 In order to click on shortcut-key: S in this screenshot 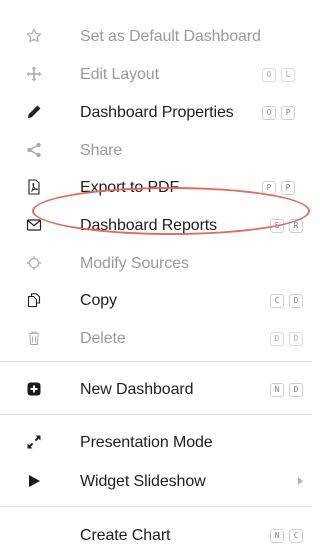, I will do `click(277, 226)`.